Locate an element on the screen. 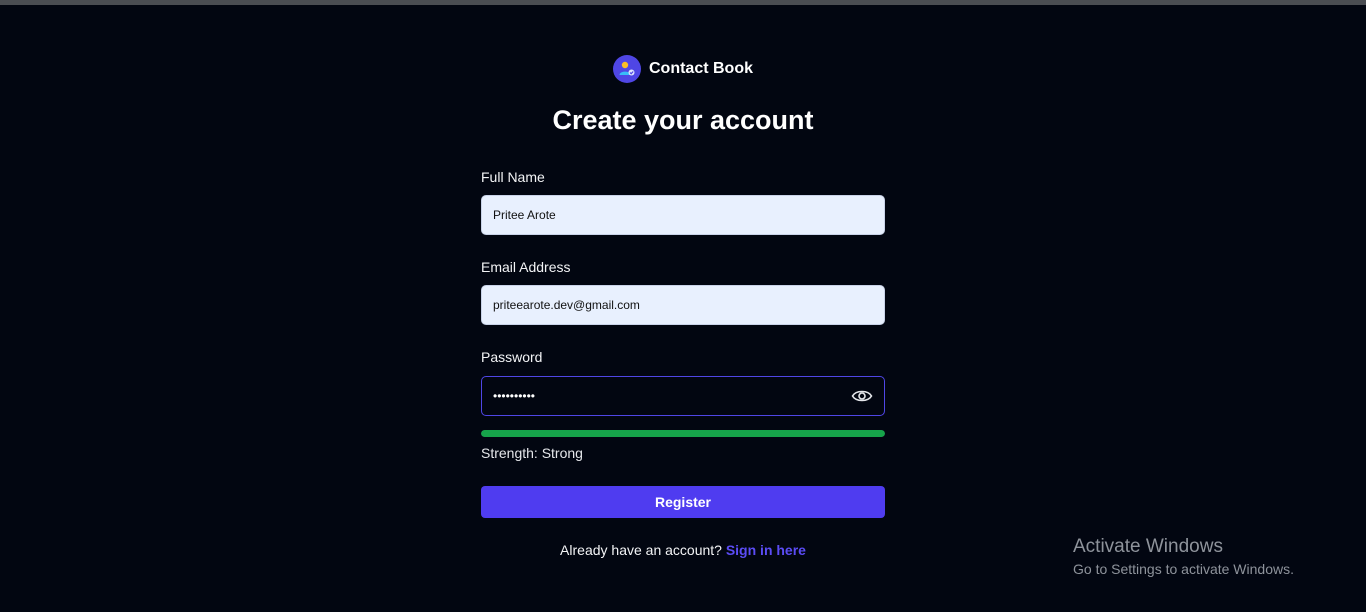 This screenshot has width=1366, height=612. eye-icon is located at coordinates (862, 396).